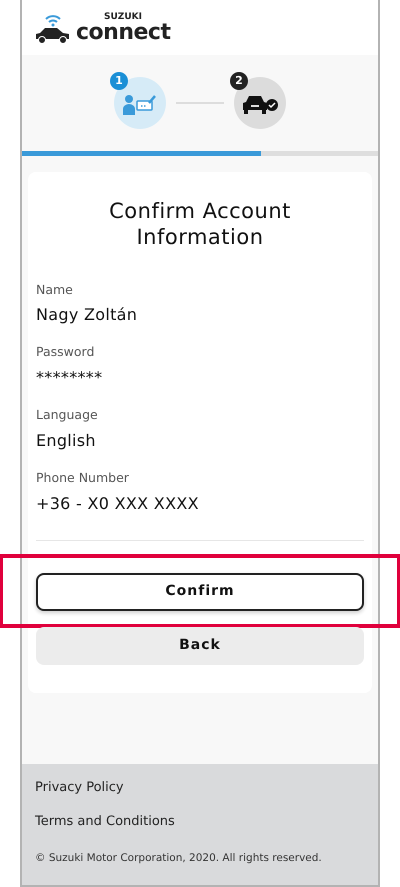  Describe the element at coordinates (119, 81) in the screenshot. I see `step-number: 1` at that location.